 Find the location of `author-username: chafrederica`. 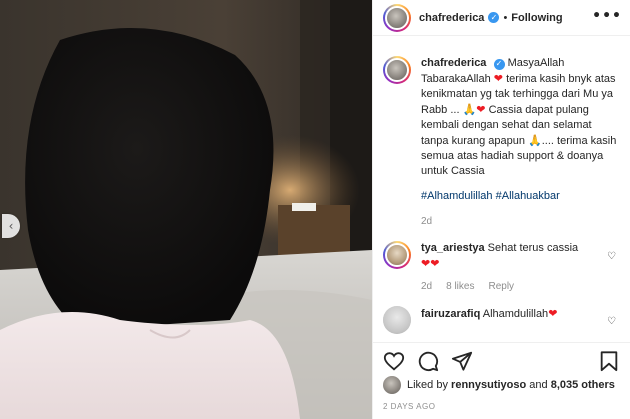

author-username: chafrederica is located at coordinates (451, 18).